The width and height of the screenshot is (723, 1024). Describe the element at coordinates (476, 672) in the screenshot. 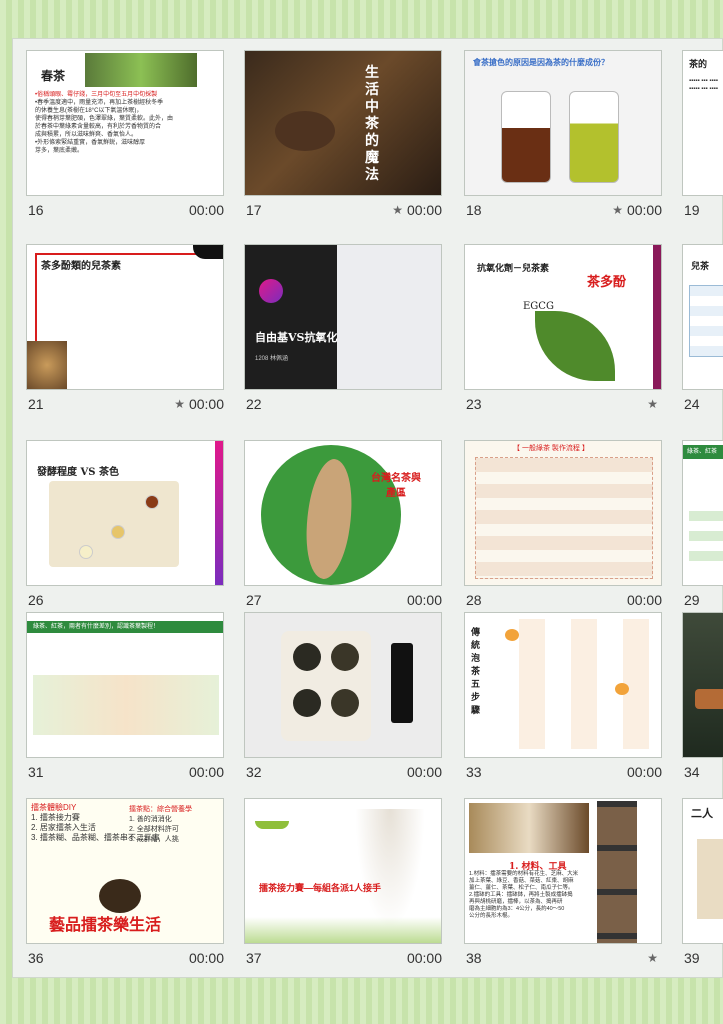

I see `slide-title: 傳統泡茶五步驟` at that location.